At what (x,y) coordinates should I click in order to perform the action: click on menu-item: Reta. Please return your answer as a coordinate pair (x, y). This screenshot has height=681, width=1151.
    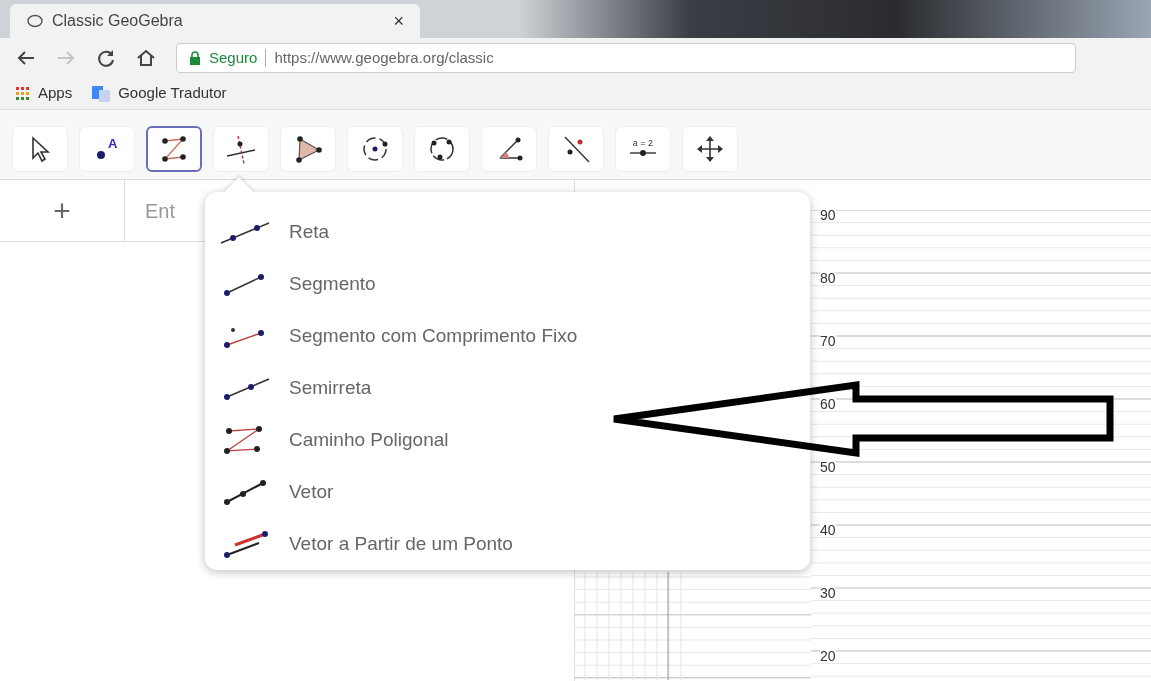
    Looking at the image, I should click on (513, 232).